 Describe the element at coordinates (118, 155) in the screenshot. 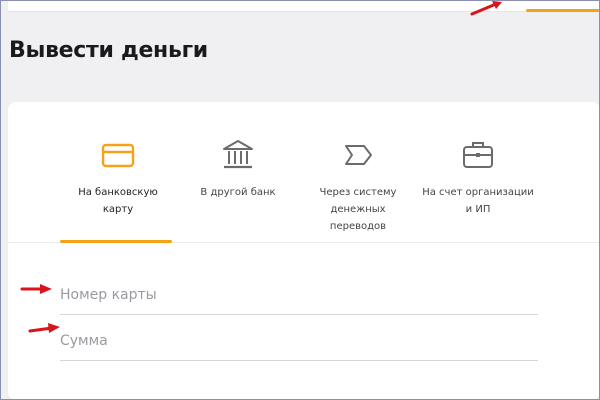

I see `credit-card-icon` at that location.